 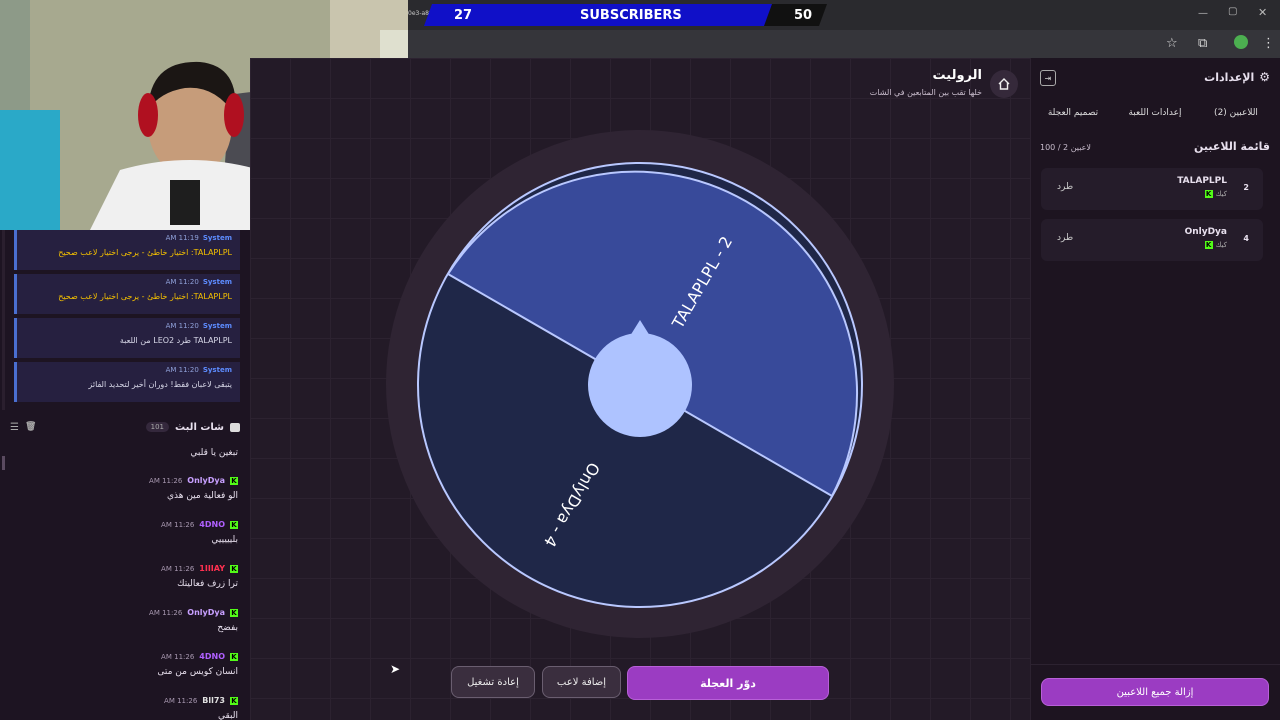 What do you see at coordinates (1155, 113) in the screenshot?
I see `tab-game-settings: إعدادات اللعبة` at bounding box center [1155, 113].